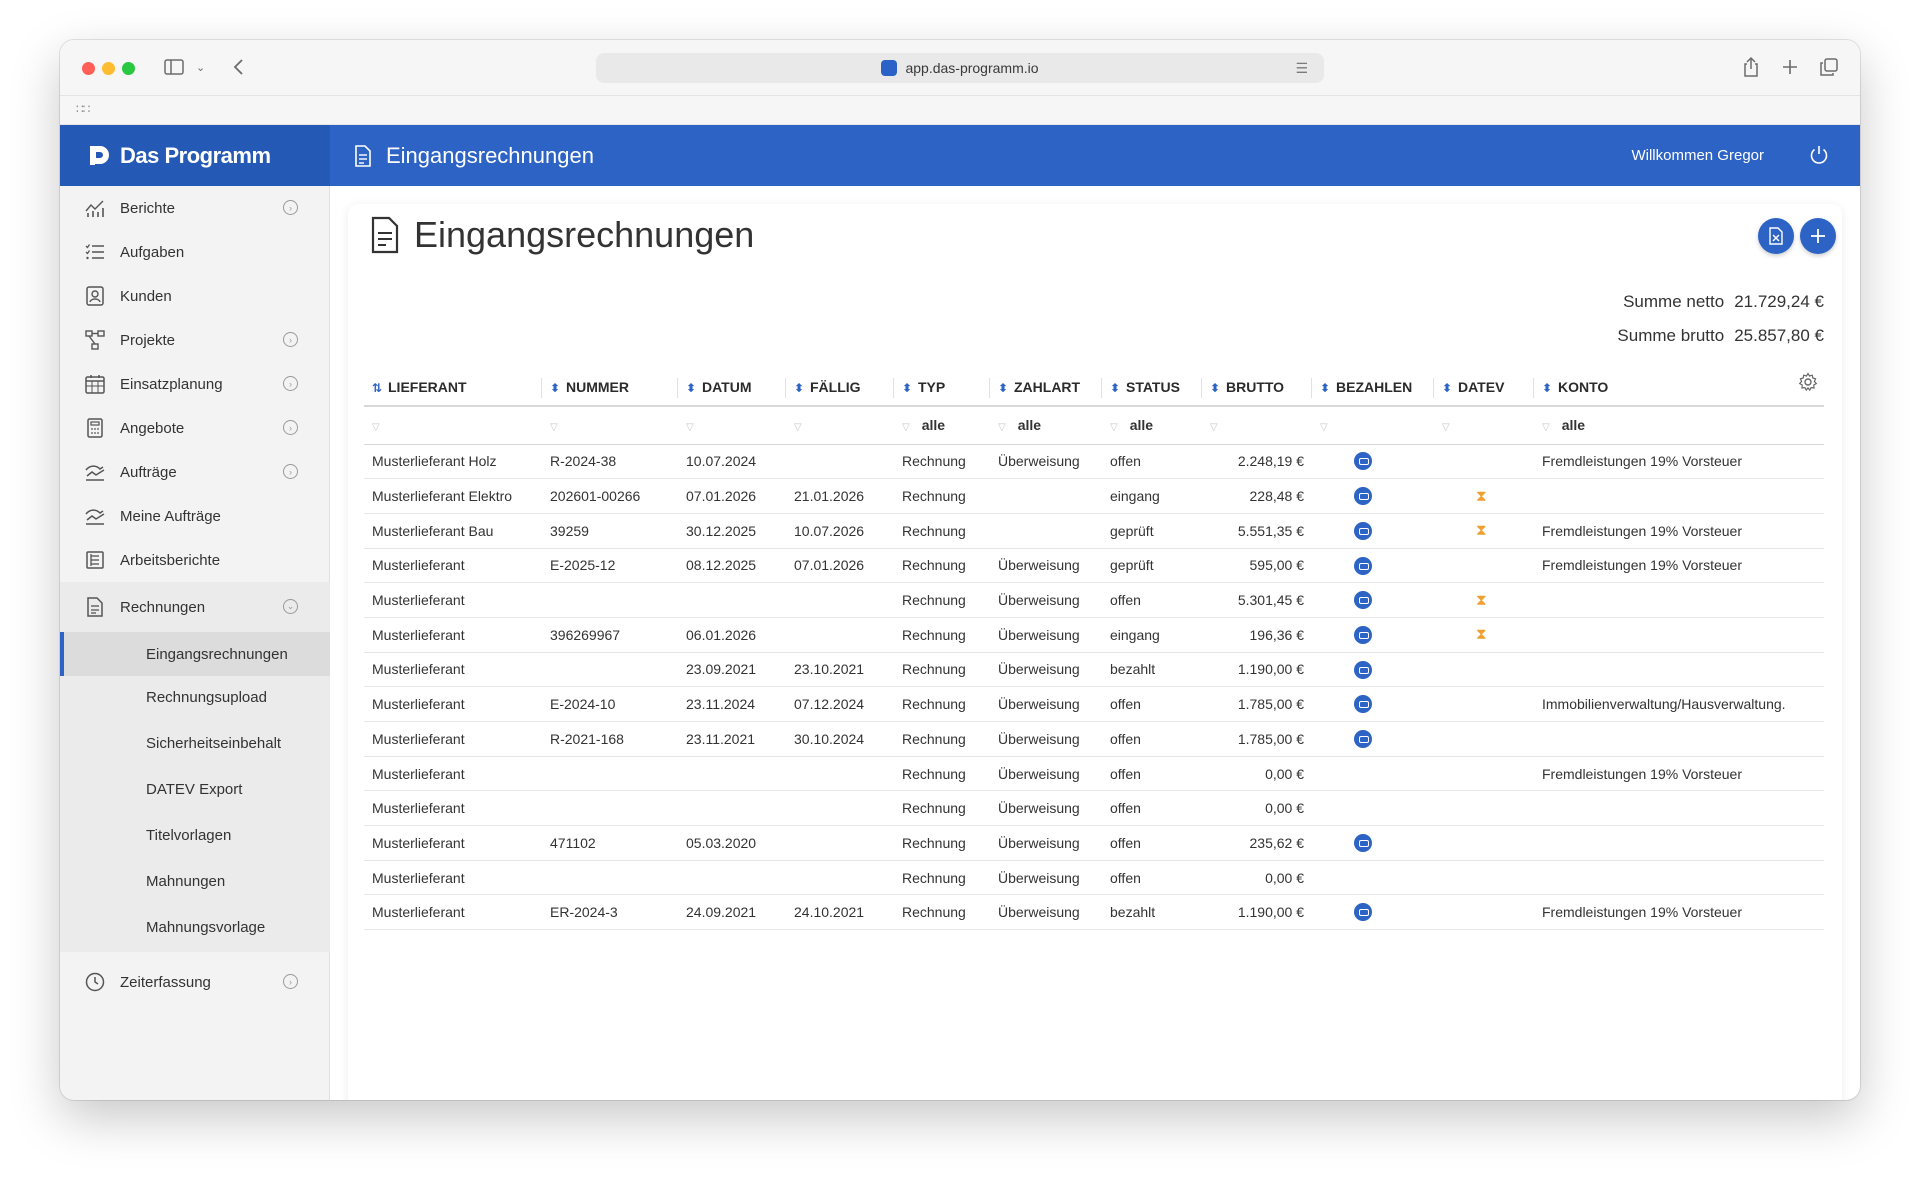 This screenshot has width=1920, height=1179. I want to click on column-header-datum: ⬍ DATUM, so click(732, 387).